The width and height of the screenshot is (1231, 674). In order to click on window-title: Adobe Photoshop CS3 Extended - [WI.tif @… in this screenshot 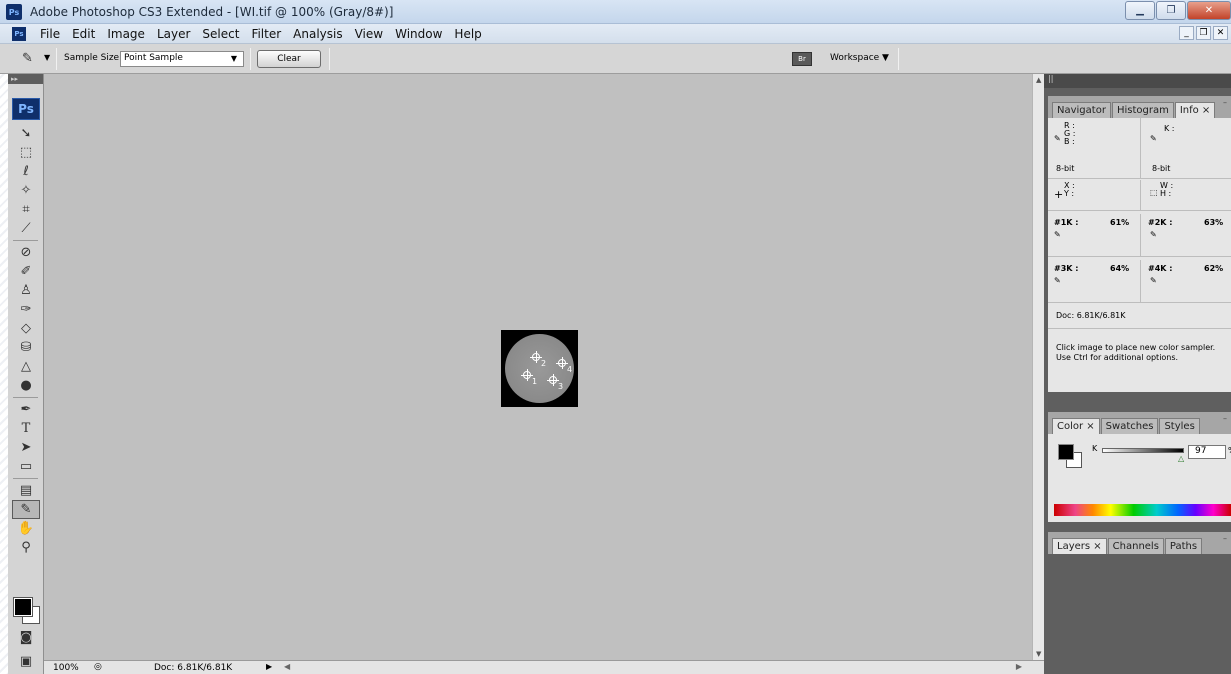, I will do `click(212, 12)`.